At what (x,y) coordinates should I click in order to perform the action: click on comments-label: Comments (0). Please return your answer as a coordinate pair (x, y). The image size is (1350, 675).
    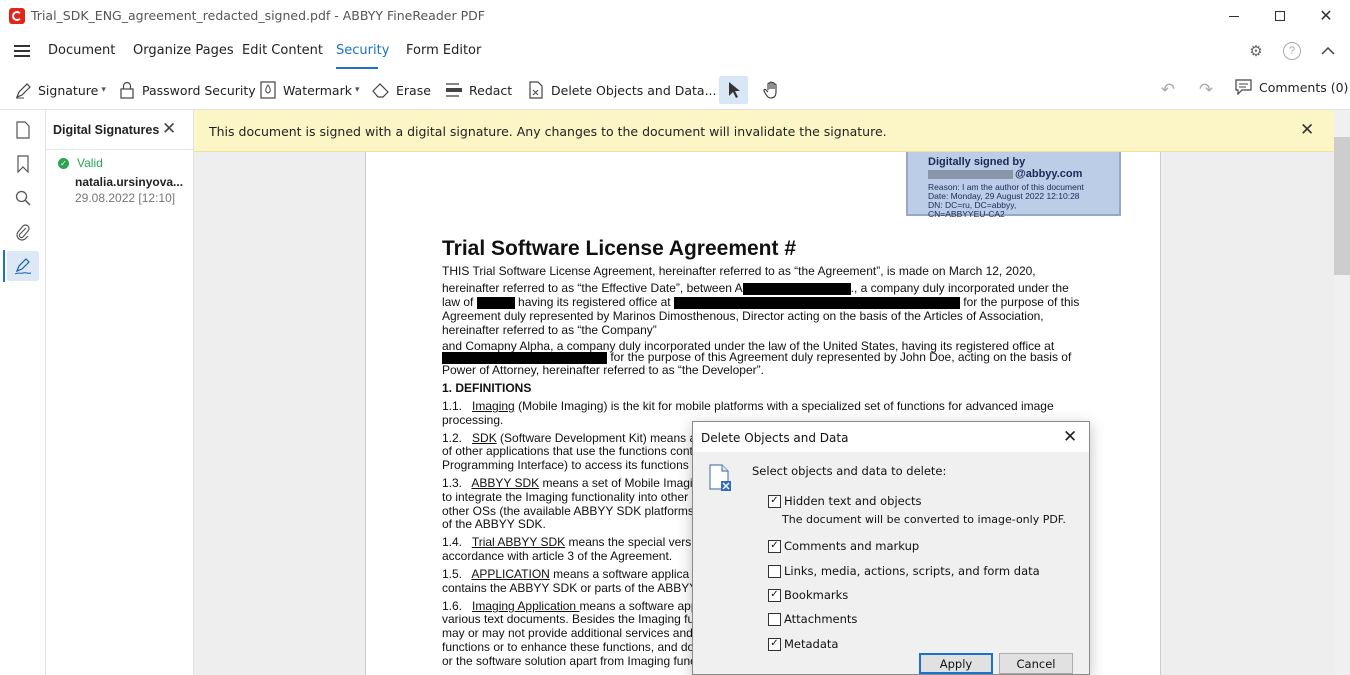
    Looking at the image, I should click on (1304, 87).